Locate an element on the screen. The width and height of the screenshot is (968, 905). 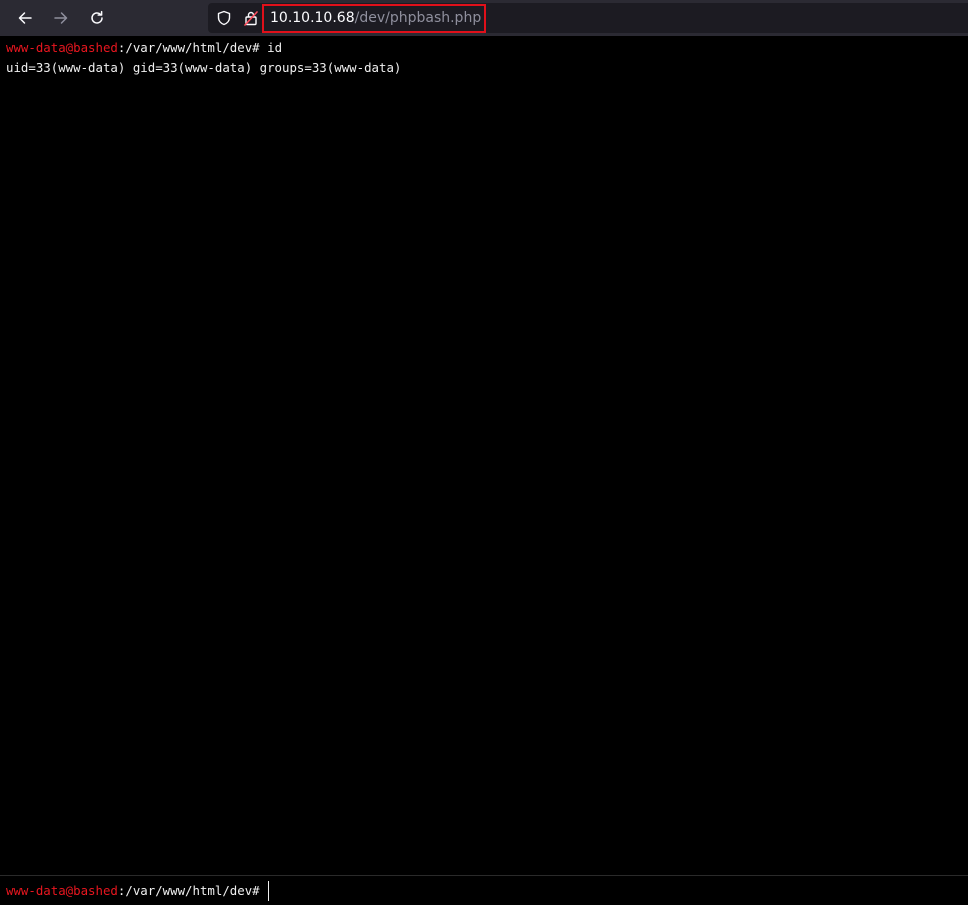
browser-toolbar: 10.10.10.68/dev/phpbash.php is located at coordinates (484, 18).